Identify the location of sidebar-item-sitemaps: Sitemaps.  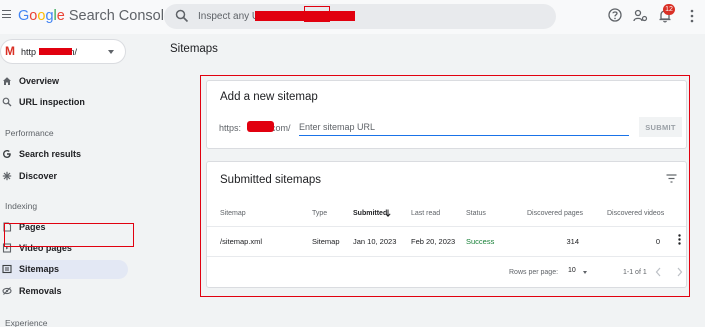
(64, 269).